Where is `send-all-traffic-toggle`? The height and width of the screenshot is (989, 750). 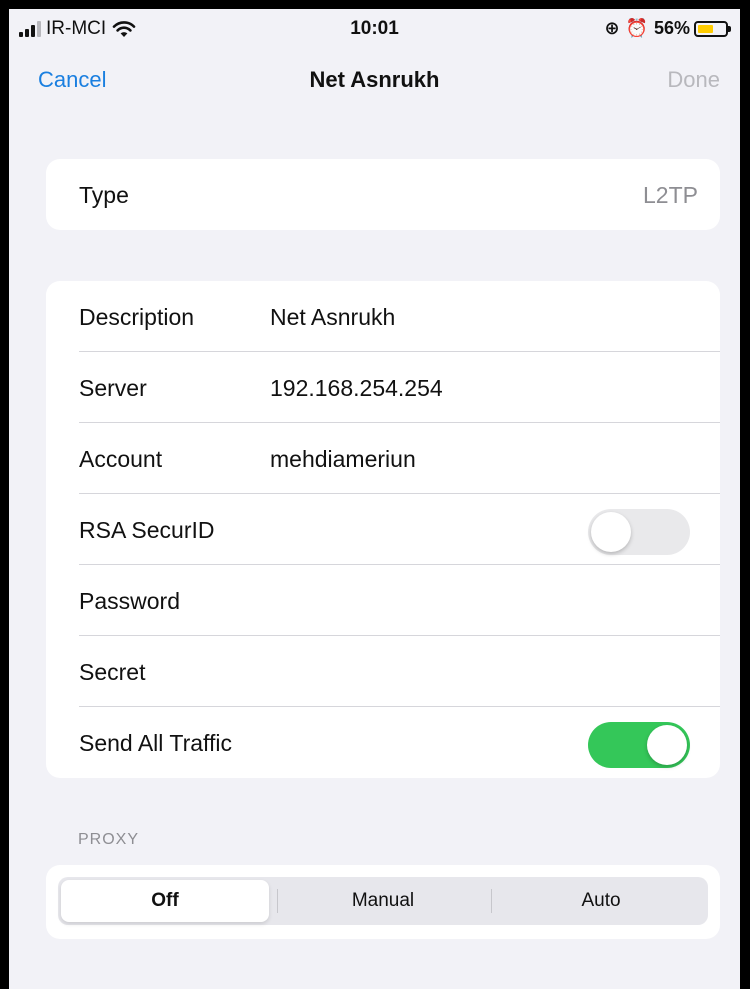
send-all-traffic-toggle is located at coordinates (639, 745).